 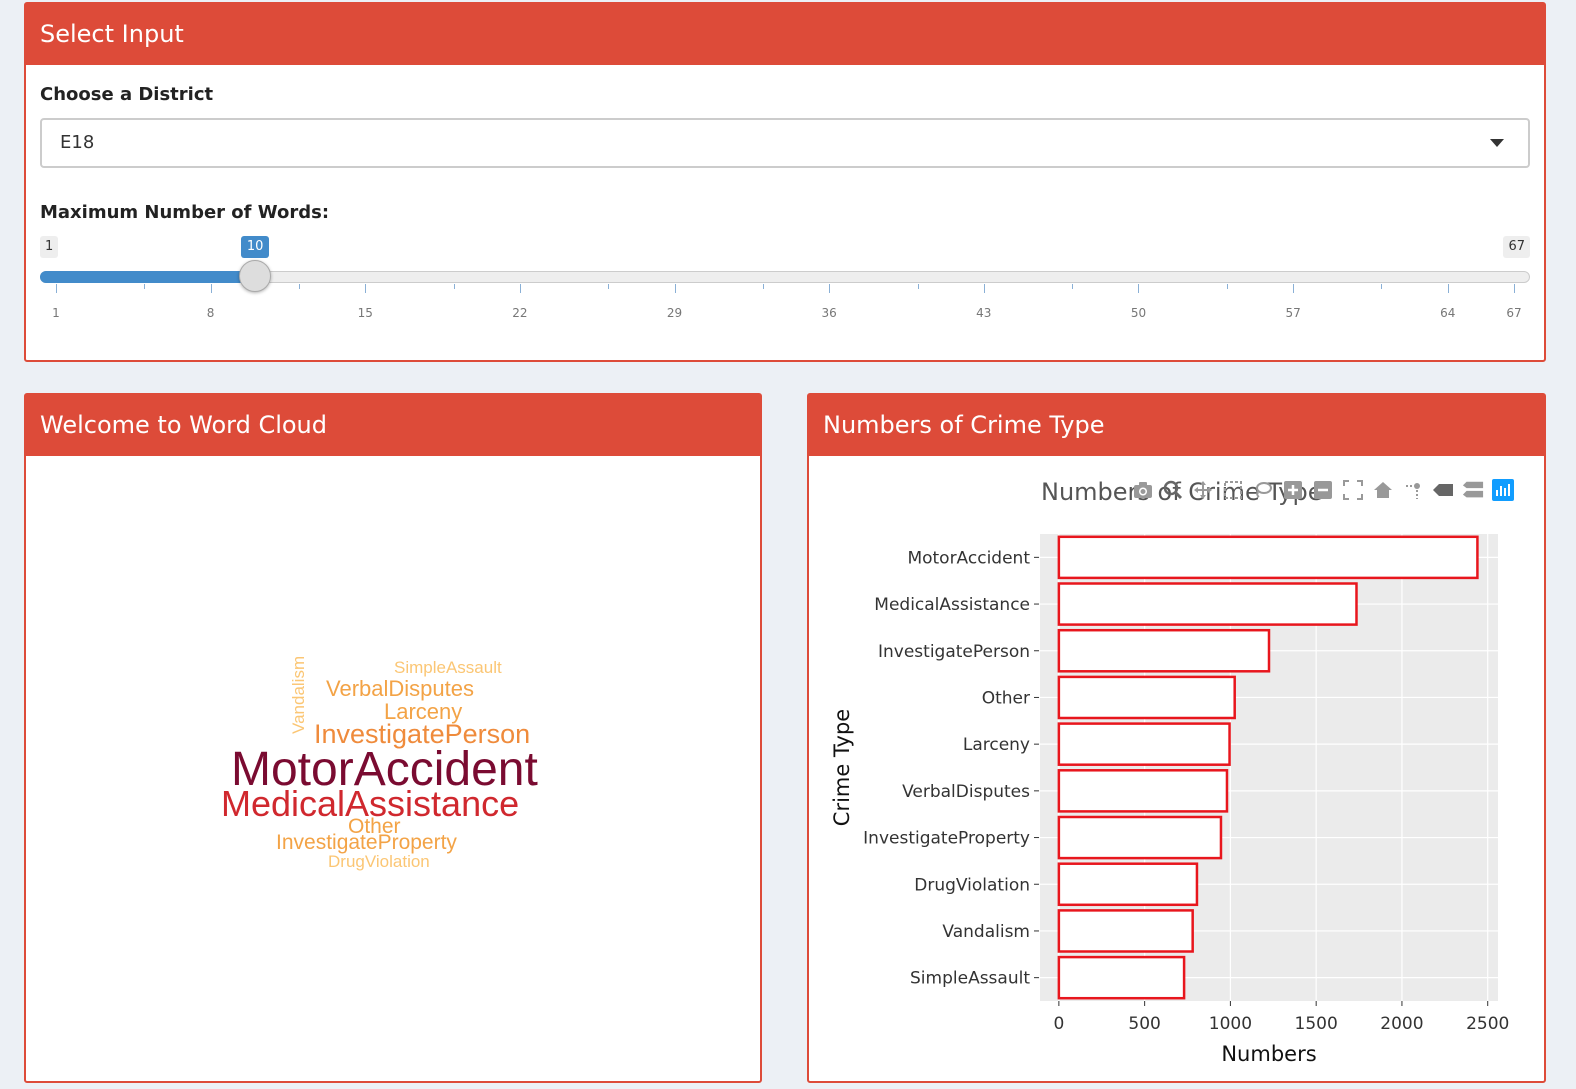 I want to click on slider-tick-label: 15, so click(x=365, y=313).